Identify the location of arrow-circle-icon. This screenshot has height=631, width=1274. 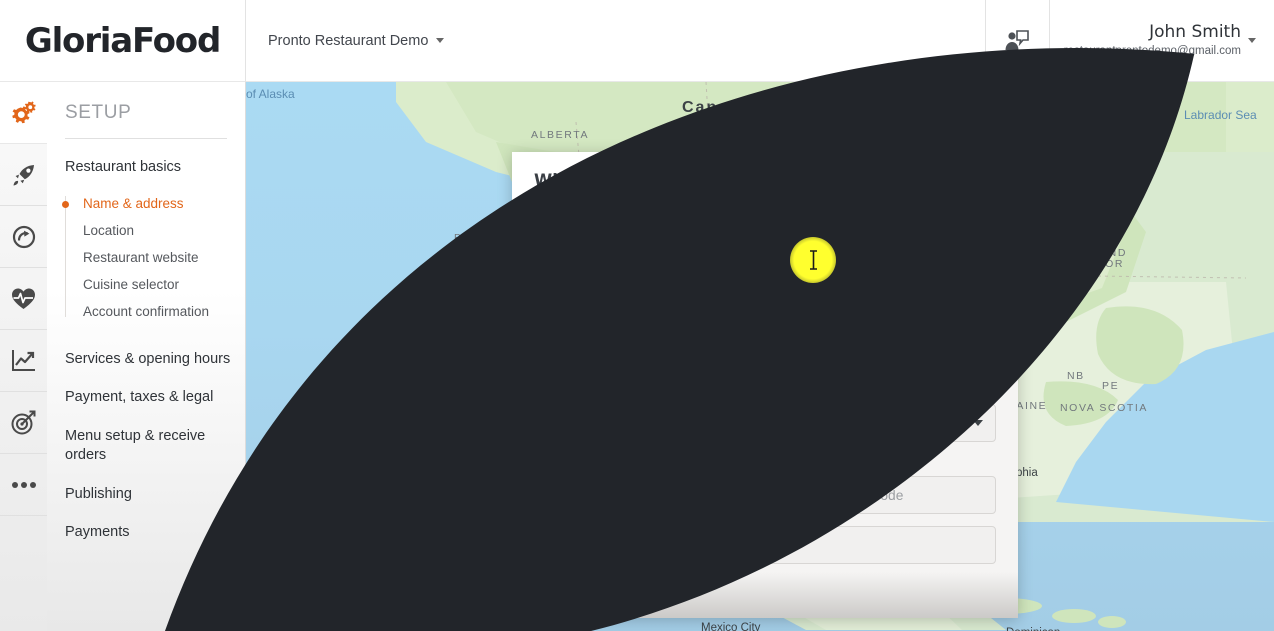
(23, 236).